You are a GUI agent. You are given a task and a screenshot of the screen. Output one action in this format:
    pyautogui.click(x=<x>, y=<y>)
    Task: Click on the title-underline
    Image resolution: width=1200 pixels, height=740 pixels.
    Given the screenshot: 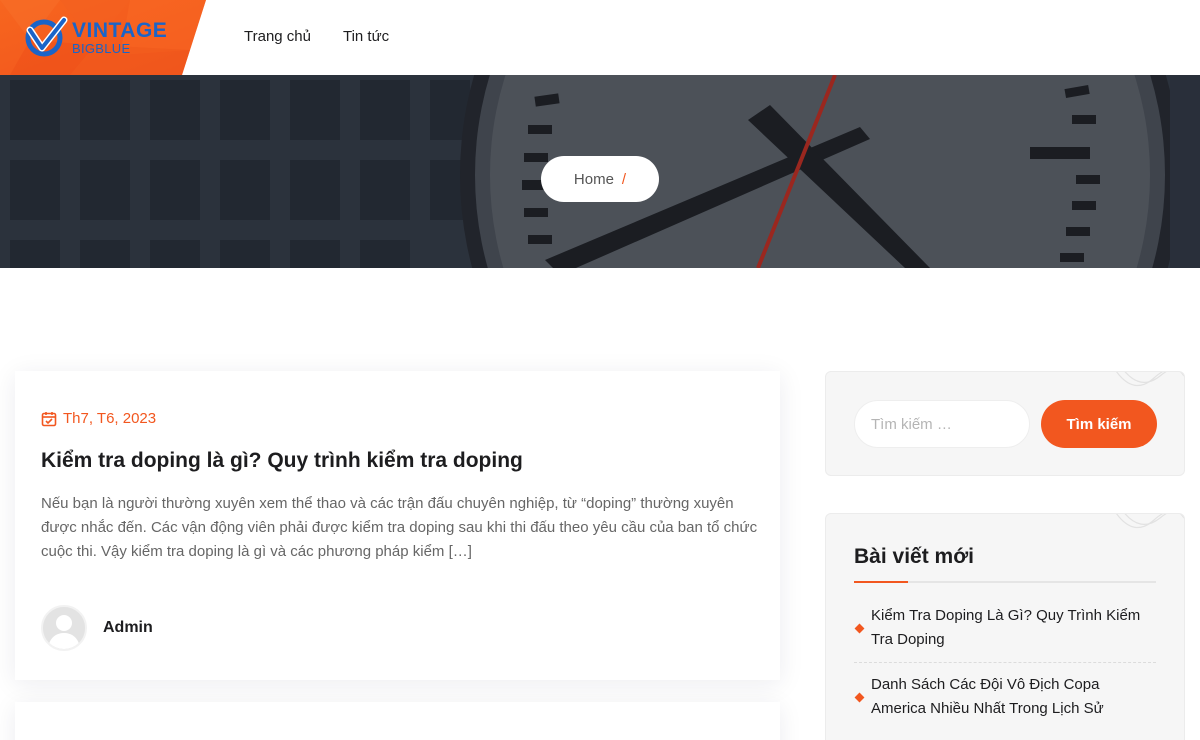 What is the action you would take?
    pyautogui.click(x=1005, y=582)
    